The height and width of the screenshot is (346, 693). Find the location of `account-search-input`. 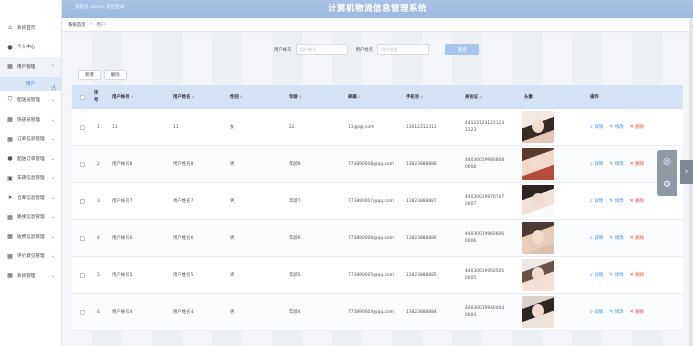

account-search-input is located at coordinates (321, 49).